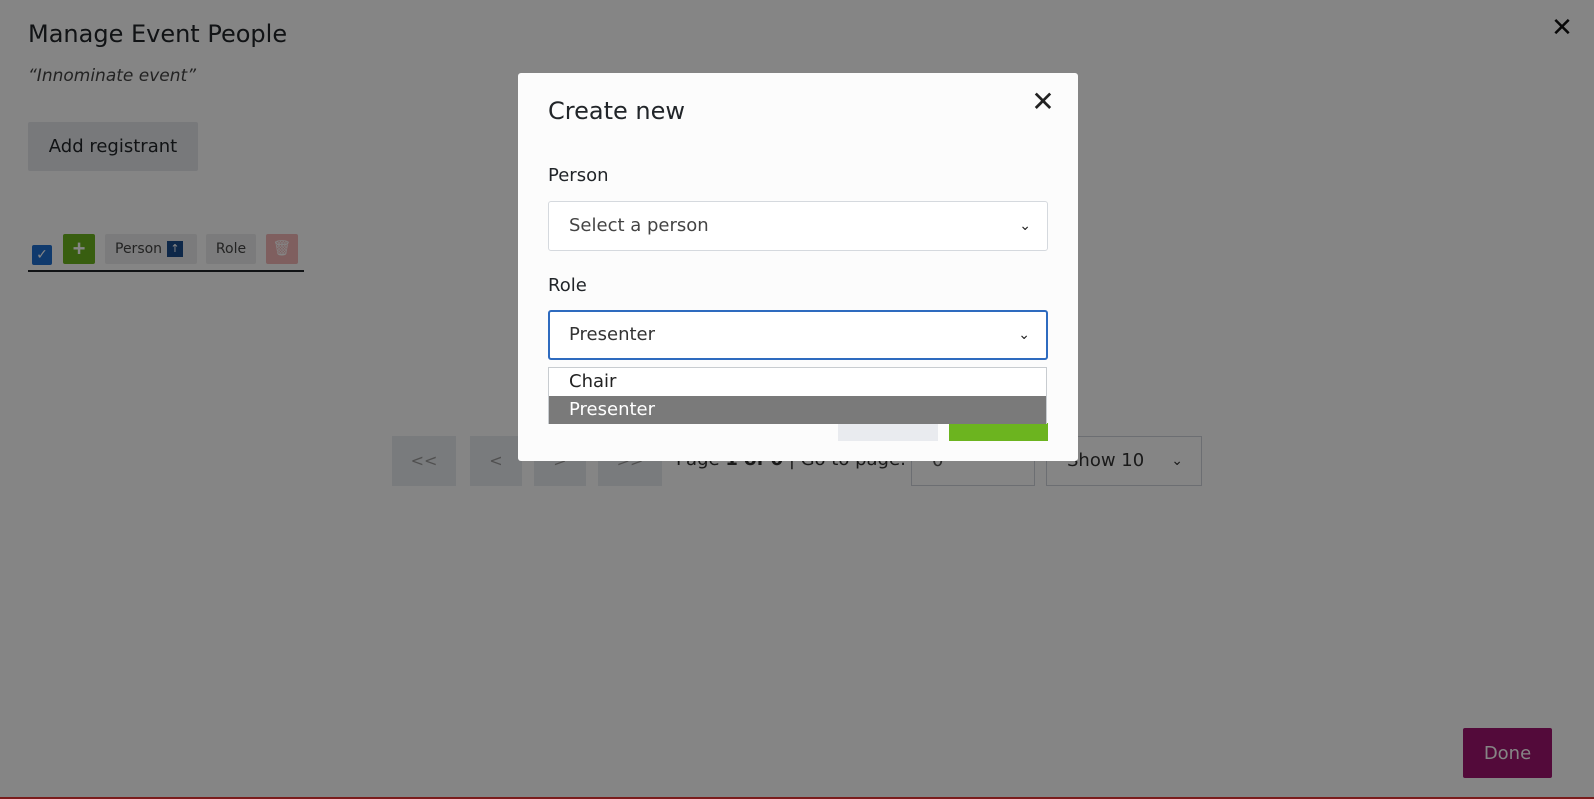  I want to click on save-button, so click(998, 432).